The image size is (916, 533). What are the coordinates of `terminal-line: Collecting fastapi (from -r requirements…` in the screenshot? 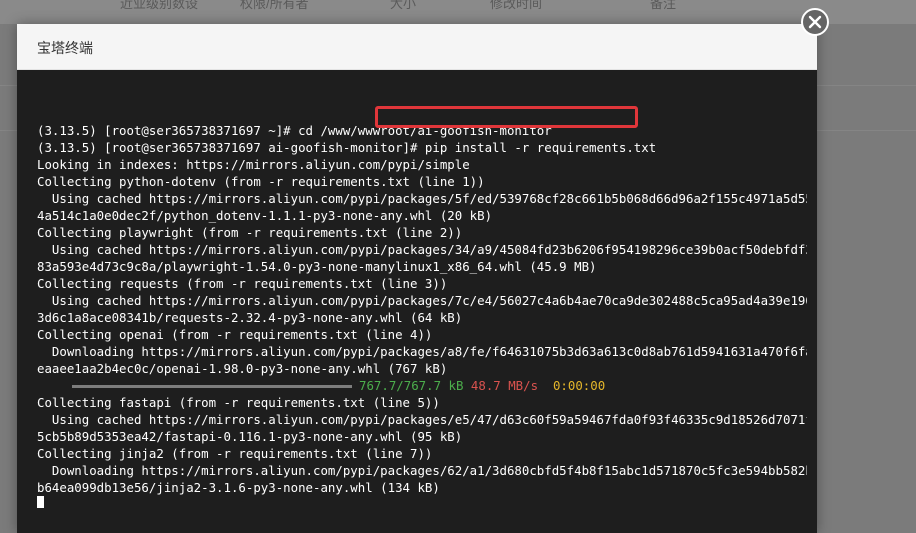 It's located at (238, 402).